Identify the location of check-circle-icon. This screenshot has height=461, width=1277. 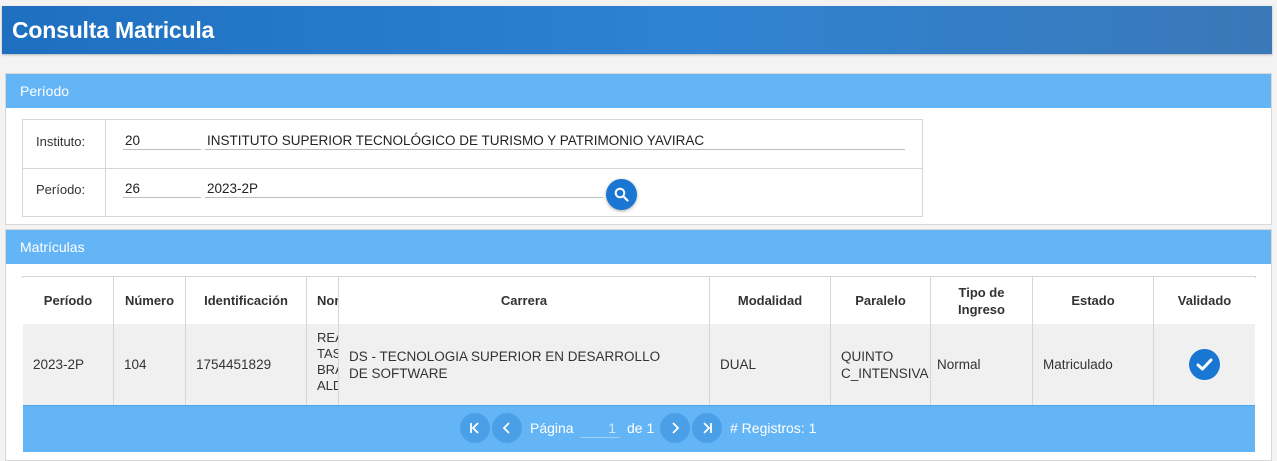
(1204, 364).